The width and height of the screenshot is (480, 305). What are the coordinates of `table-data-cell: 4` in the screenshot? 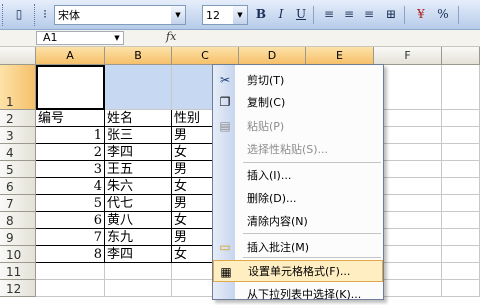 It's located at (70, 186).